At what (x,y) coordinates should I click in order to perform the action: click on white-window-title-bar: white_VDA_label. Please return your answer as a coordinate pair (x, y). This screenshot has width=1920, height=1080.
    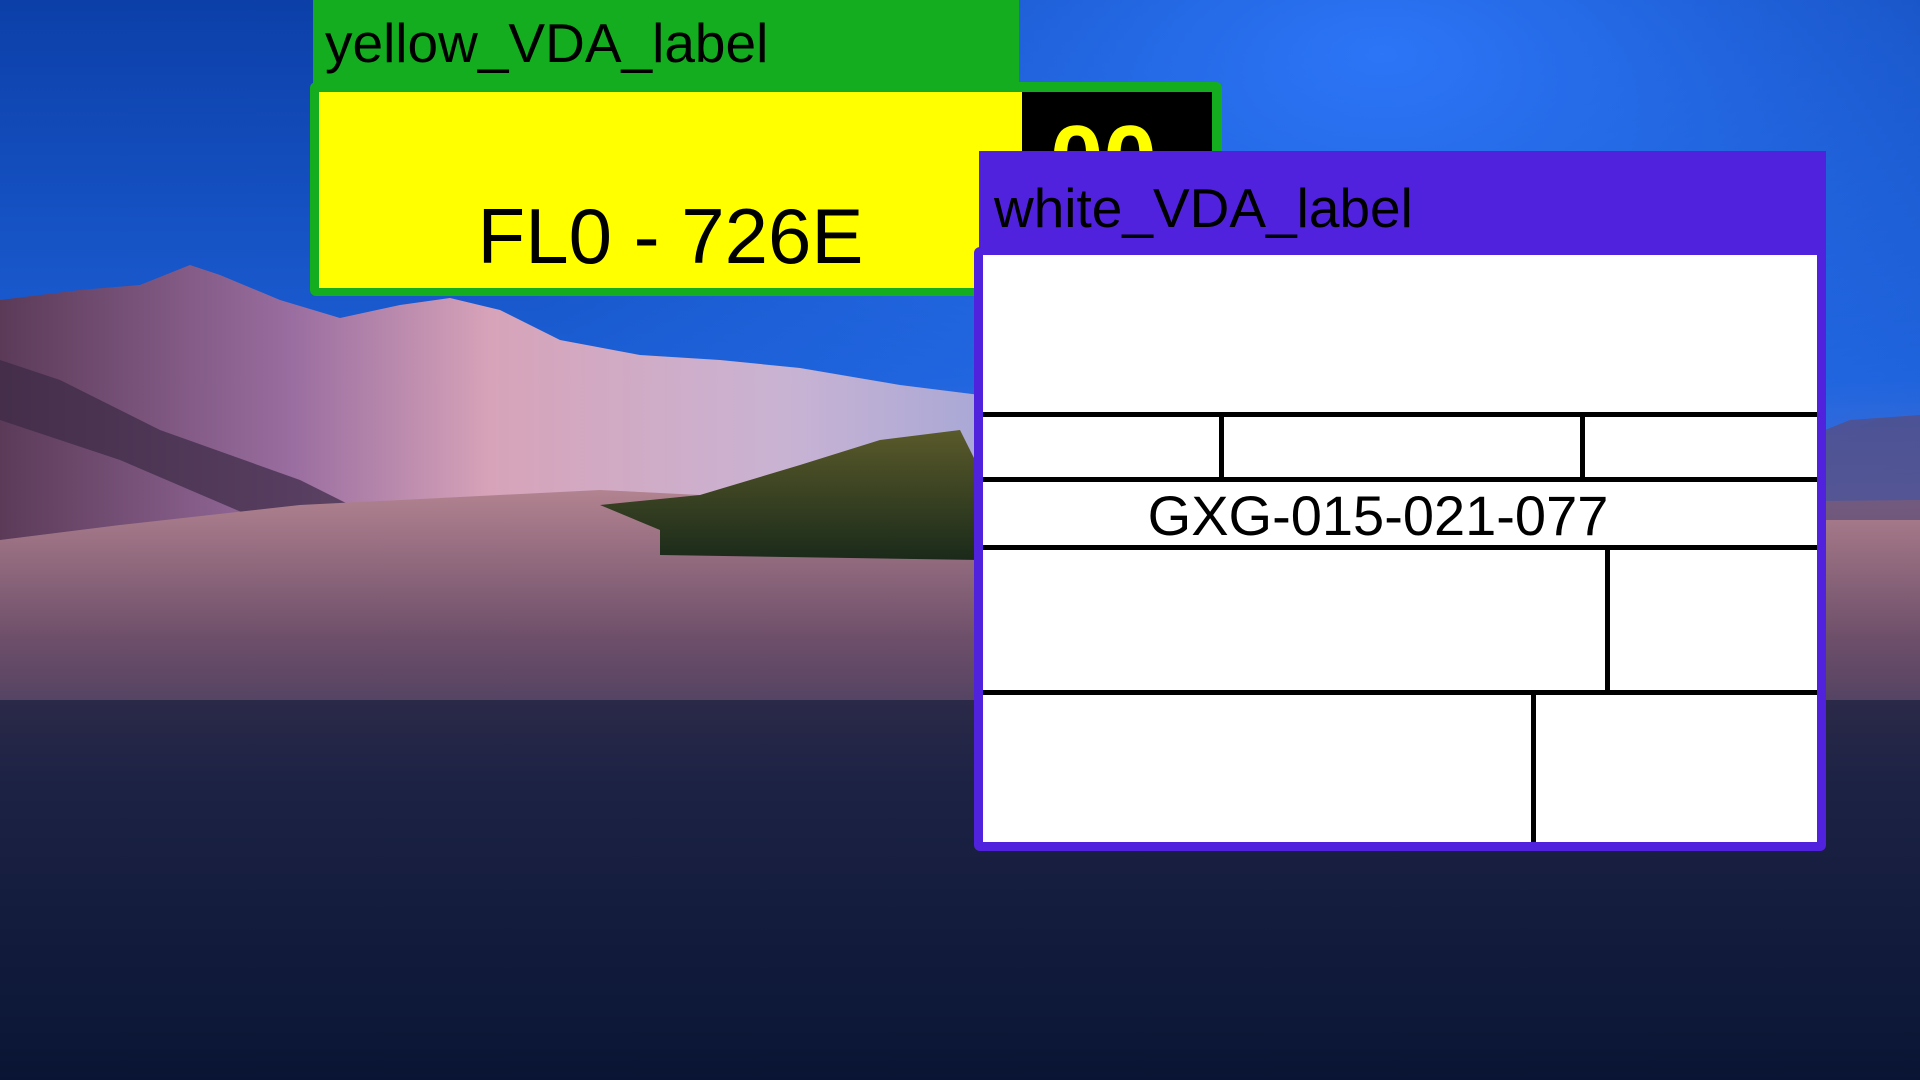
    Looking at the image, I should click on (1402, 202).